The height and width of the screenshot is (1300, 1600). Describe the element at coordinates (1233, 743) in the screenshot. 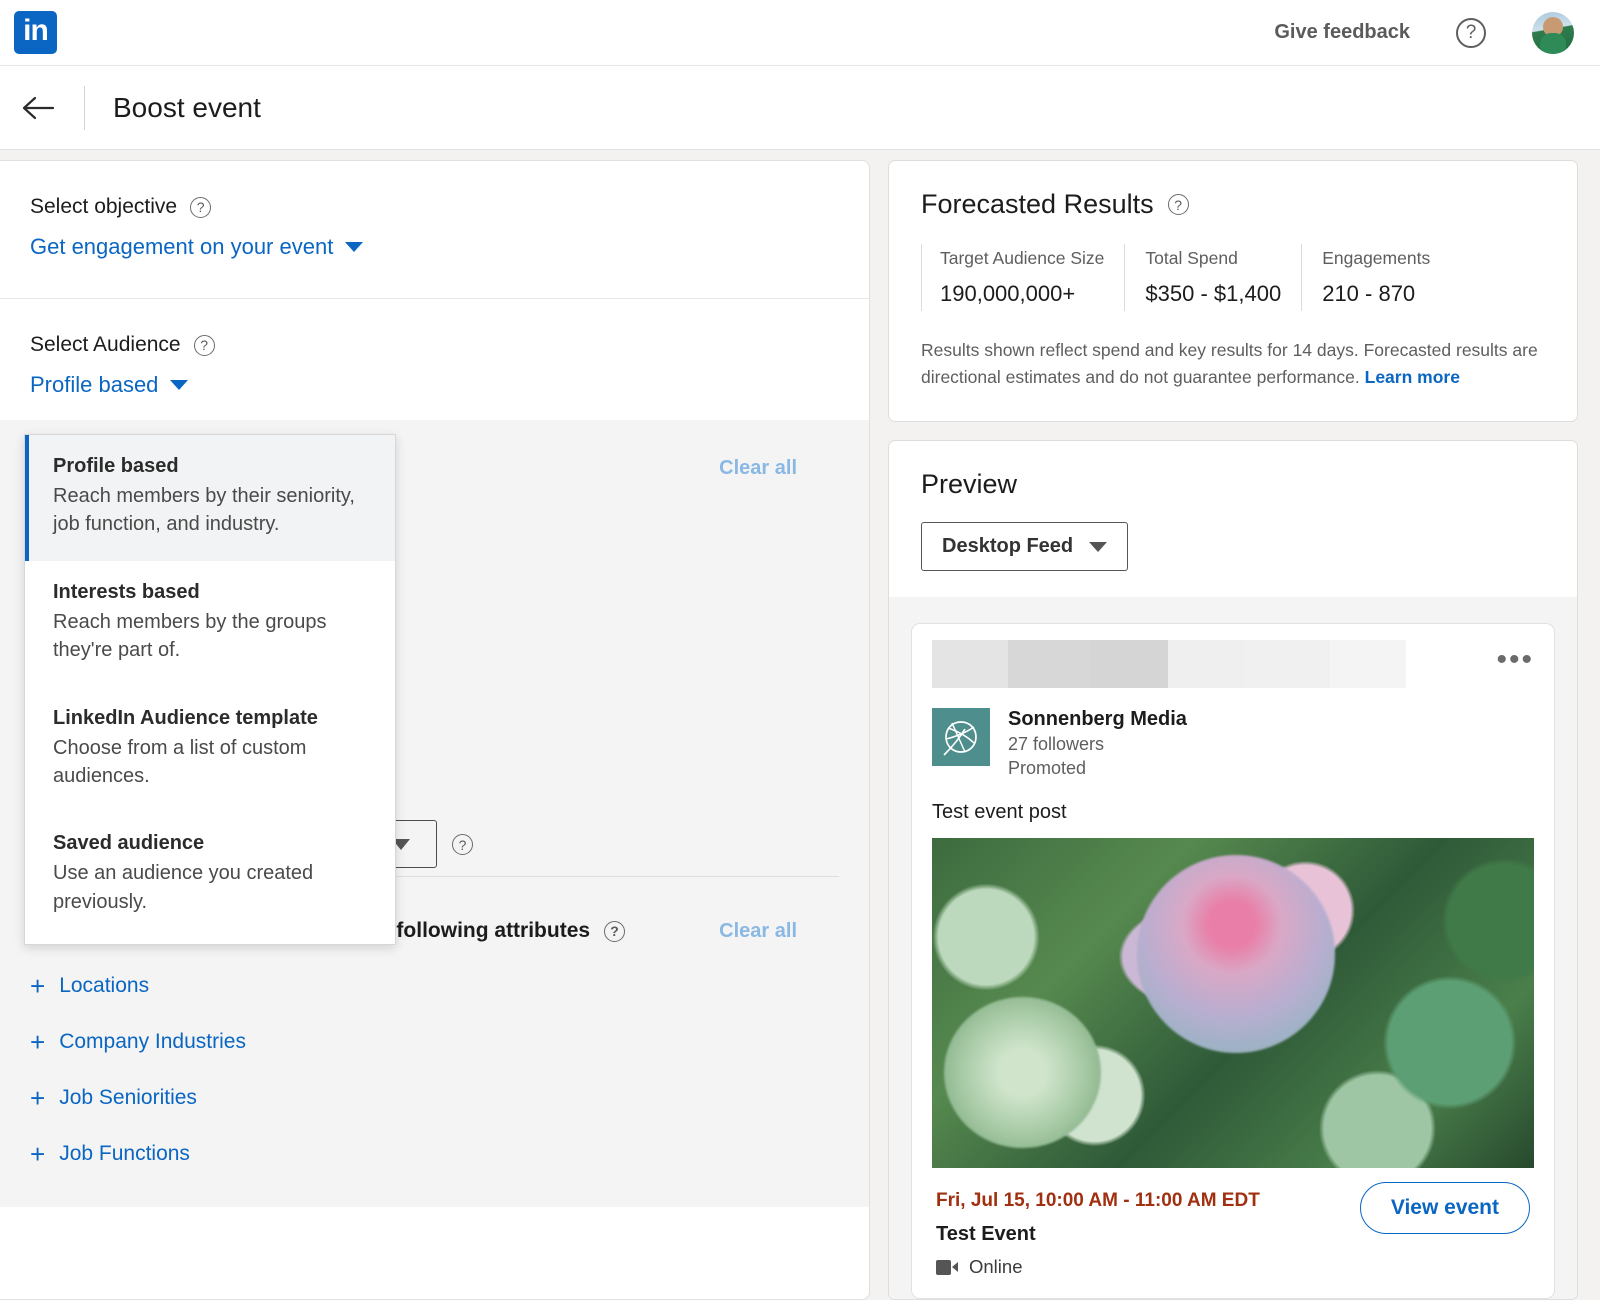

I see `post-author: Sonnenberg Media 27 followers Promoted` at that location.